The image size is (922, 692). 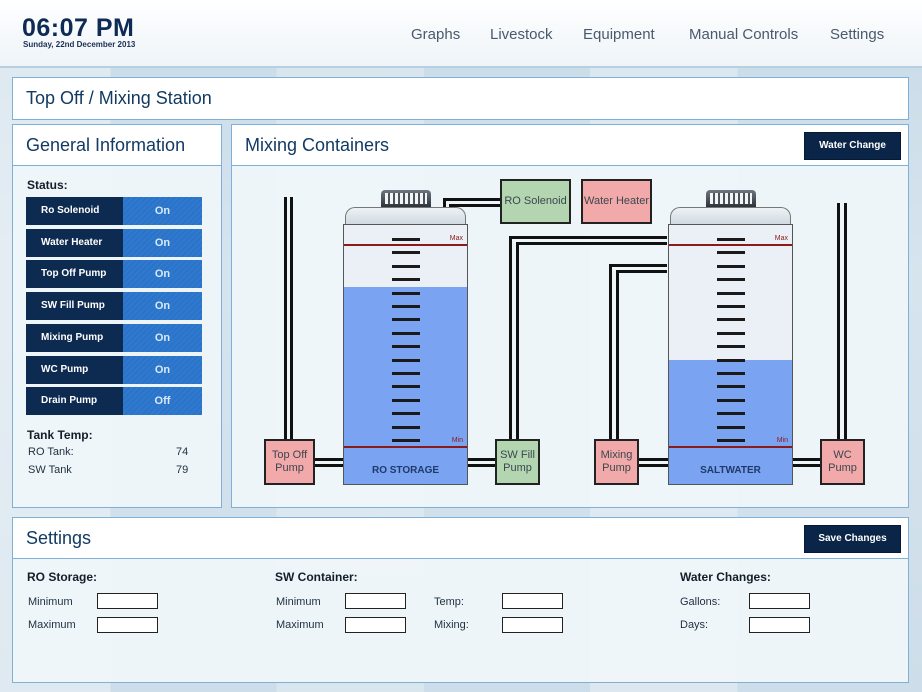 What do you see at coordinates (694, 625) in the screenshot?
I see `days-label: Days:` at bounding box center [694, 625].